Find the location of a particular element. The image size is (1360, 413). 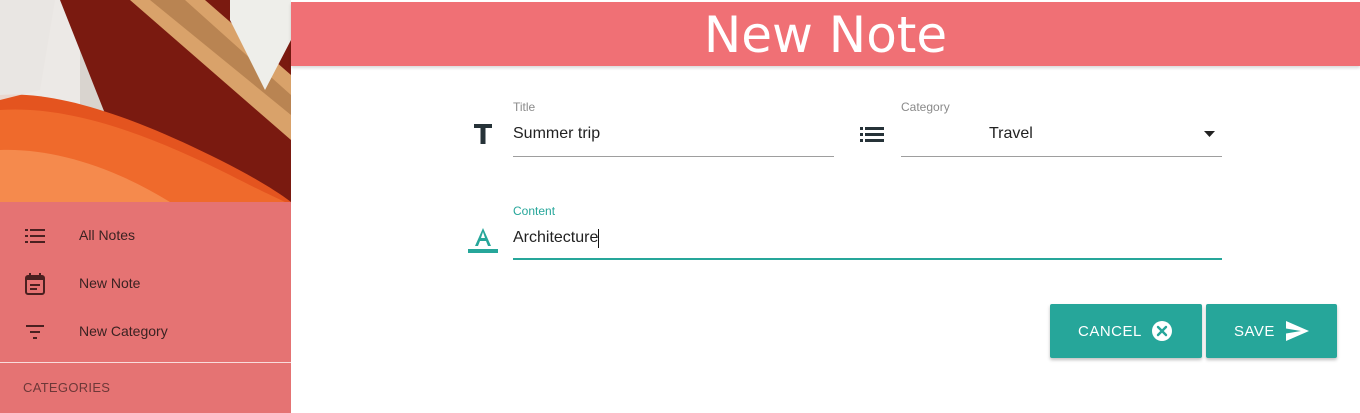

category-value: Travel is located at coordinates (1011, 134).